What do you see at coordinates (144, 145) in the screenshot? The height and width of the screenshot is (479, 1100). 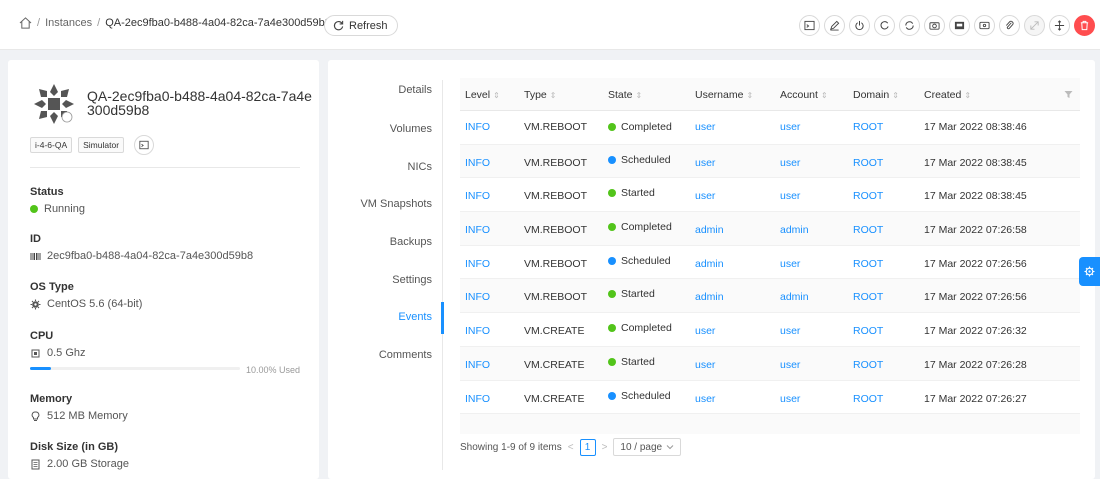 I see `view-console-button` at bounding box center [144, 145].